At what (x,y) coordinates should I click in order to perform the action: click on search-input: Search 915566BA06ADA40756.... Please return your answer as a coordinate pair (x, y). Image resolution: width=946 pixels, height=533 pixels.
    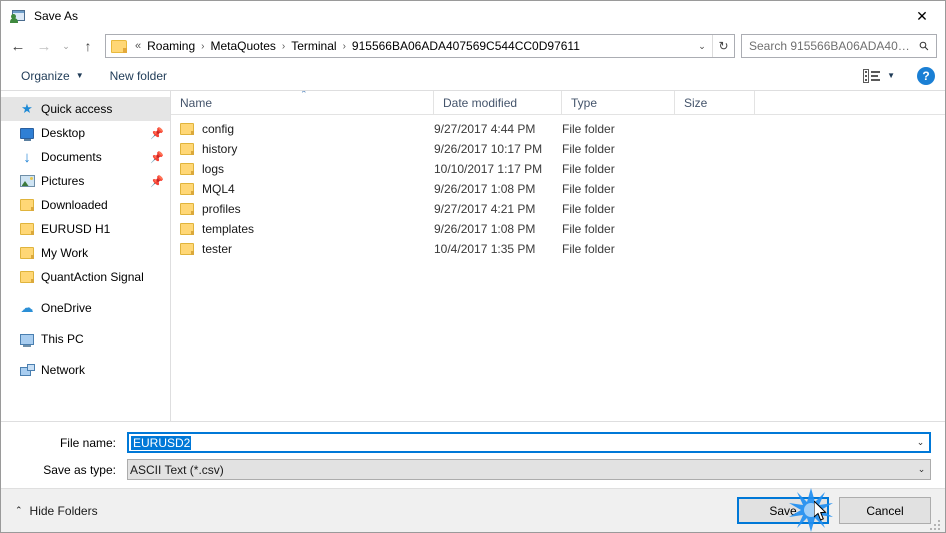
    Looking at the image, I should click on (832, 46).